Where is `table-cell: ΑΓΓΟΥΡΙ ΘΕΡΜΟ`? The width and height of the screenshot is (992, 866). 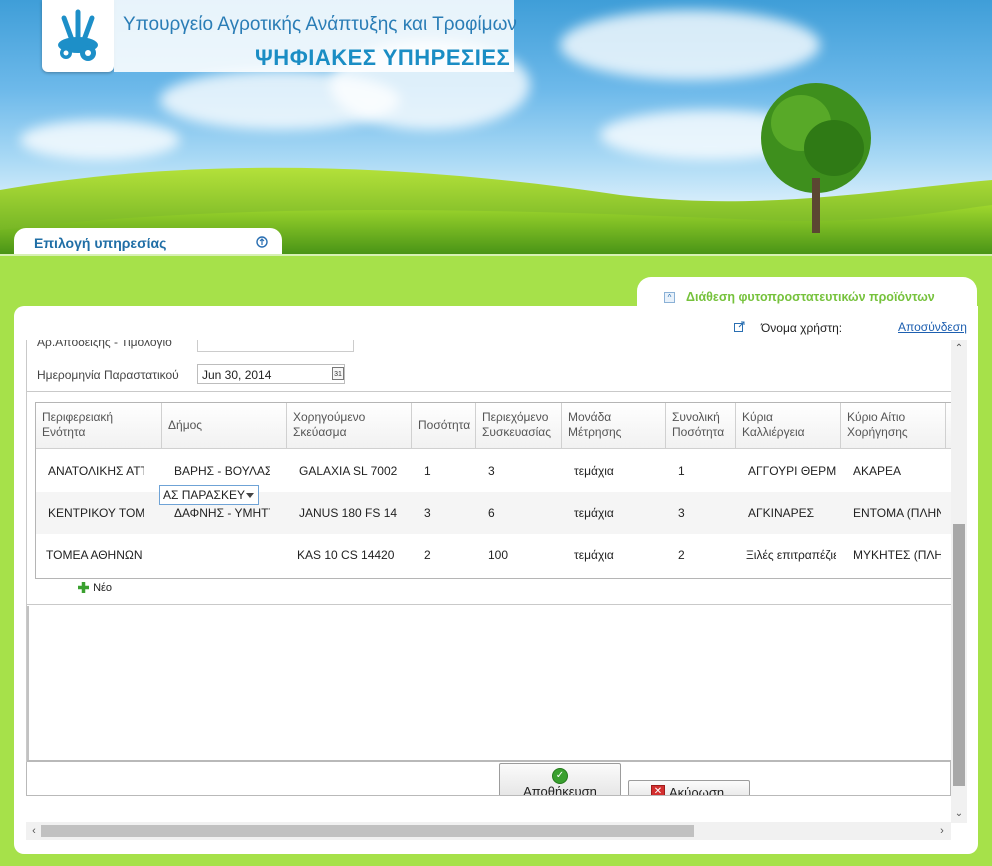 table-cell: ΑΓΓΟΥΡΙ ΘΕΡΜΟ is located at coordinates (786, 471).